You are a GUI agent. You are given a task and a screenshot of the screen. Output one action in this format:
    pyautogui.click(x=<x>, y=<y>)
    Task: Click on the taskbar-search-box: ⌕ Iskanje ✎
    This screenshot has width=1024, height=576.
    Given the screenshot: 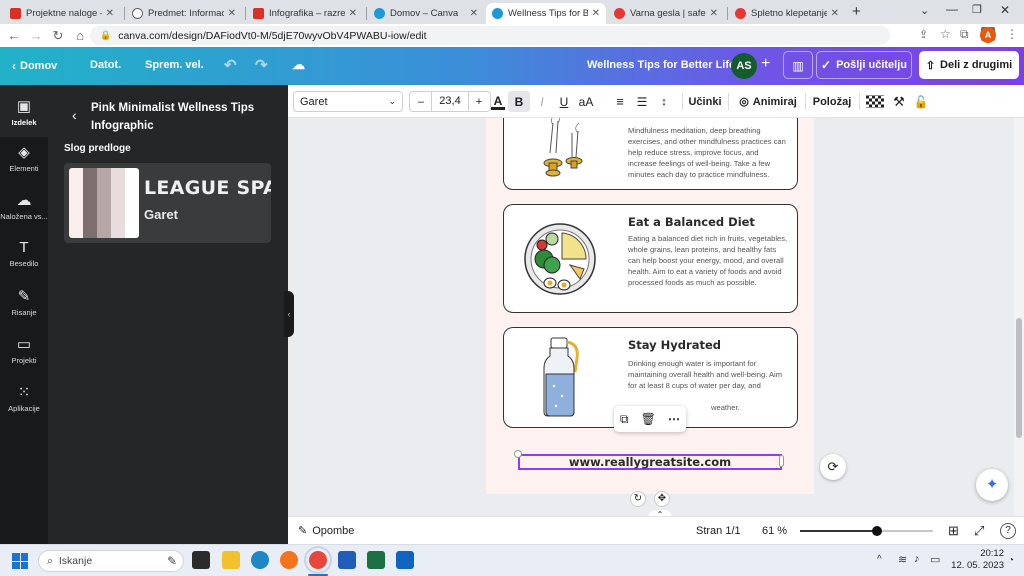 What is the action you would take?
    pyautogui.click(x=111, y=561)
    